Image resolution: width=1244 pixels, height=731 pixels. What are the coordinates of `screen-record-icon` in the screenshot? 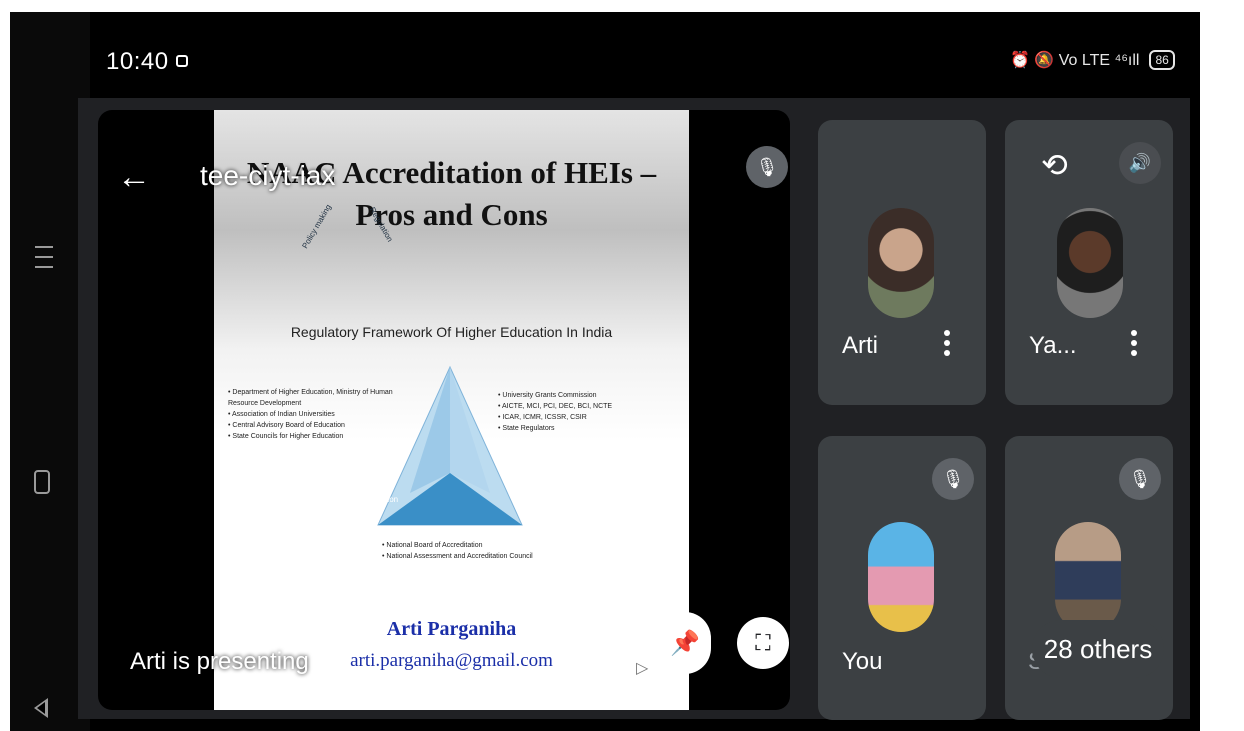 It's located at (182, 61).